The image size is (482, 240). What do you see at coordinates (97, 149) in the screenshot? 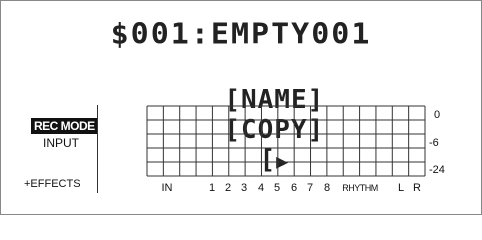
I see `panel-divider` at bounding box center [97, 149].